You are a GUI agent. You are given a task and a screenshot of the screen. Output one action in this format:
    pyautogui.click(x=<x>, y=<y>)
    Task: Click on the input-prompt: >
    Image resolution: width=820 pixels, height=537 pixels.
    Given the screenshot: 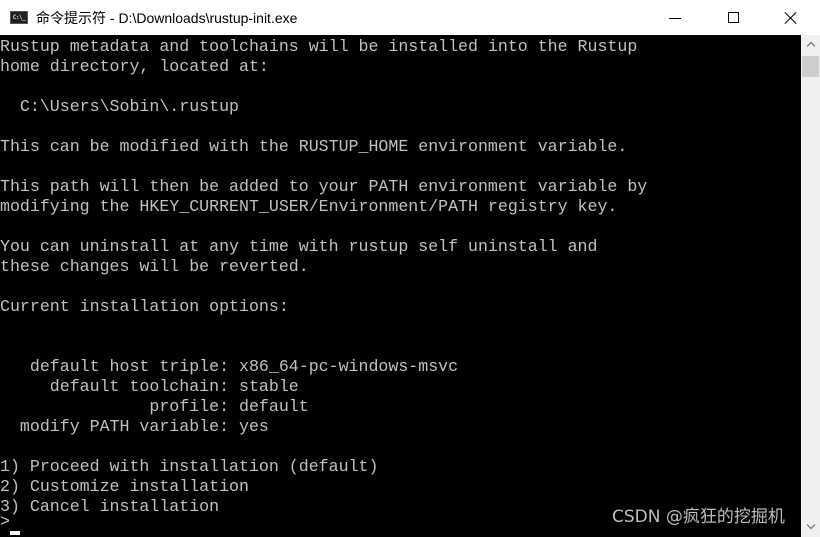 What is the action you would take?
    pyautogui.click(x=5, y=522)
    